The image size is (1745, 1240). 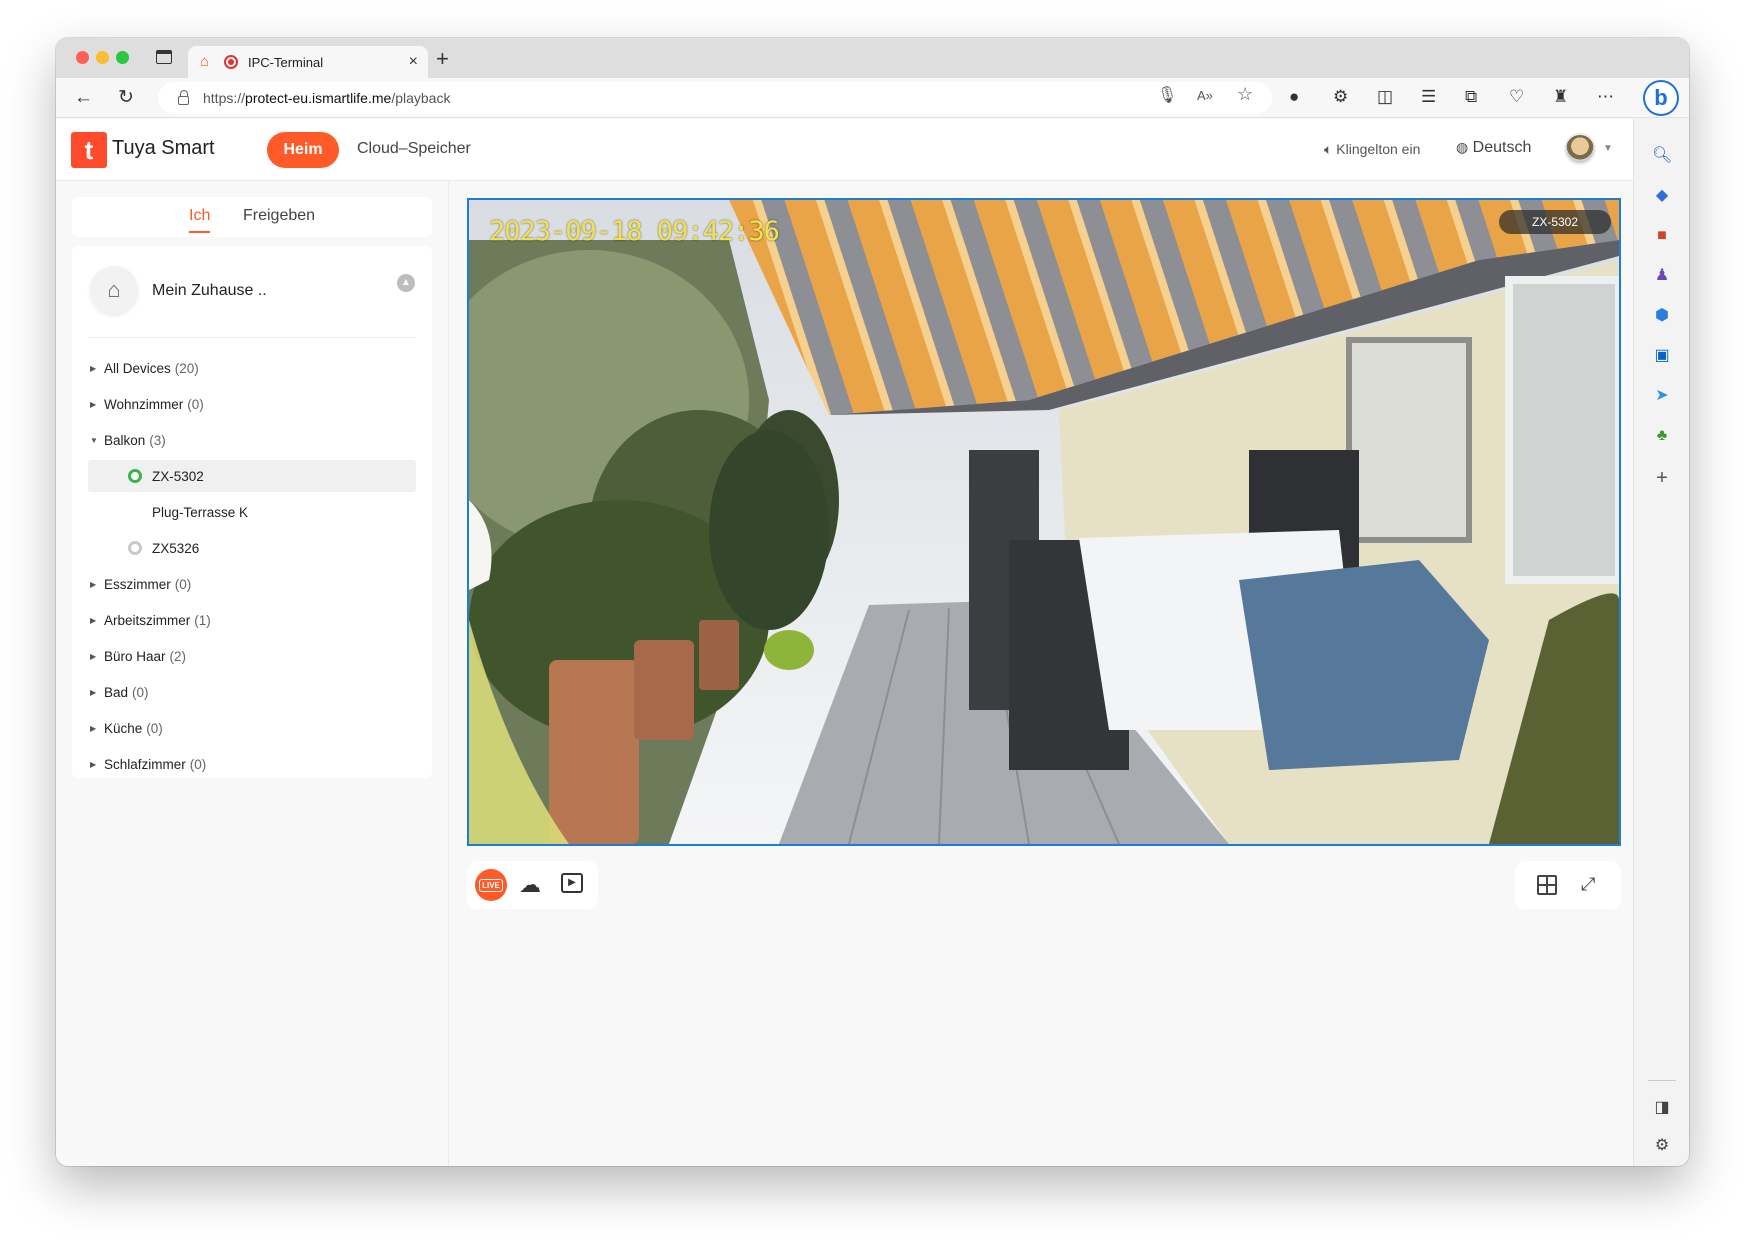 I want to click on event-message-icon: ▶, so click(x=572, y=883).